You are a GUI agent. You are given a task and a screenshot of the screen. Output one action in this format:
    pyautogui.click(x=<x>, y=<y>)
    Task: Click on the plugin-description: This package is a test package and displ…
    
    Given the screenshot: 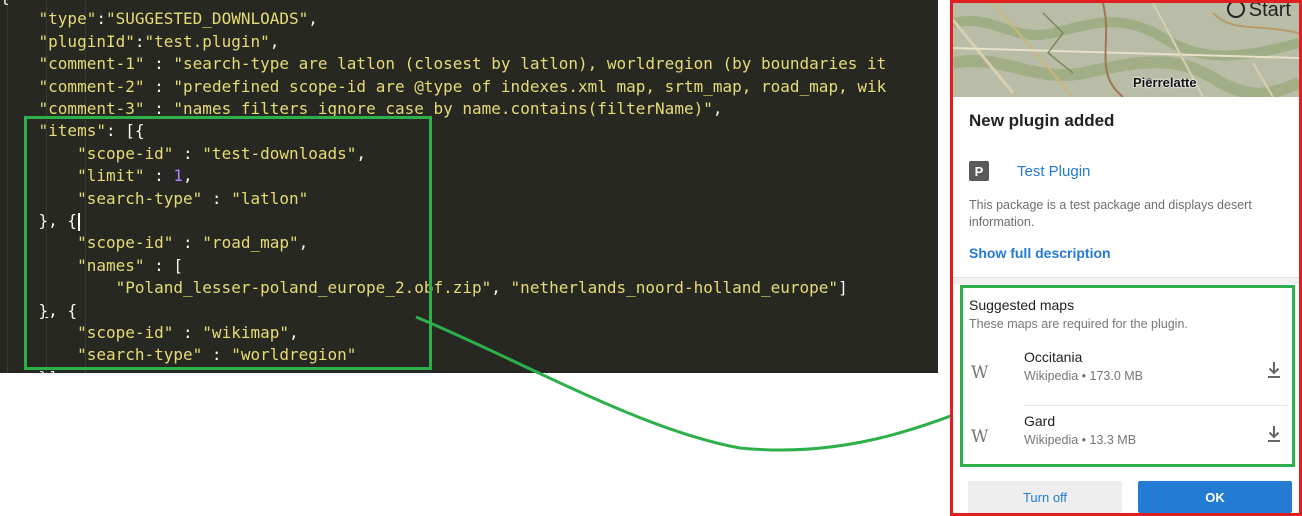 What is the action you would take?
    pyautogui.click(x=1110, y=213)
    